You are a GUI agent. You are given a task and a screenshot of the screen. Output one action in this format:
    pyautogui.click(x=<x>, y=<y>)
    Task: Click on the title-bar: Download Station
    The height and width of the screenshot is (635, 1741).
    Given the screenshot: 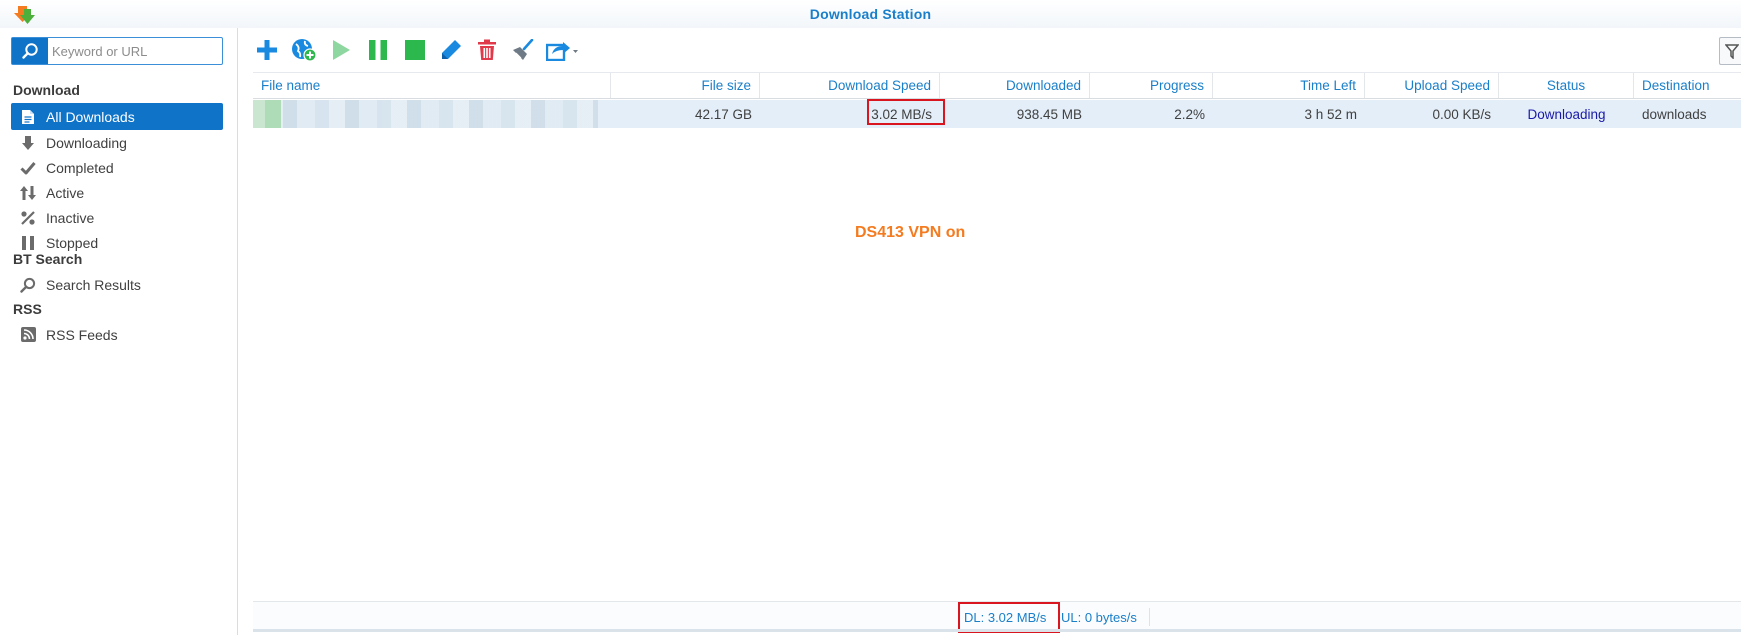 What is the action you would take?
    pyautogui.click(x=870, y=14)
    